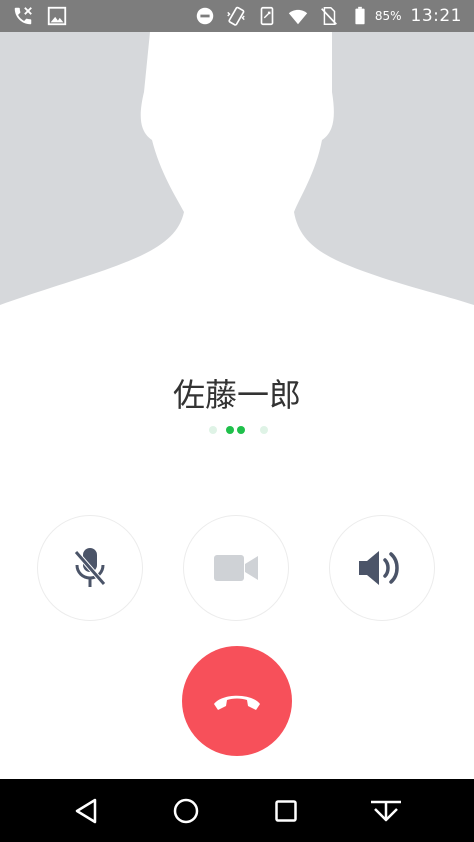 Image resolution: width=474 pixels, height=842 pixels. I want to click on home-icon, so click(186, 811).